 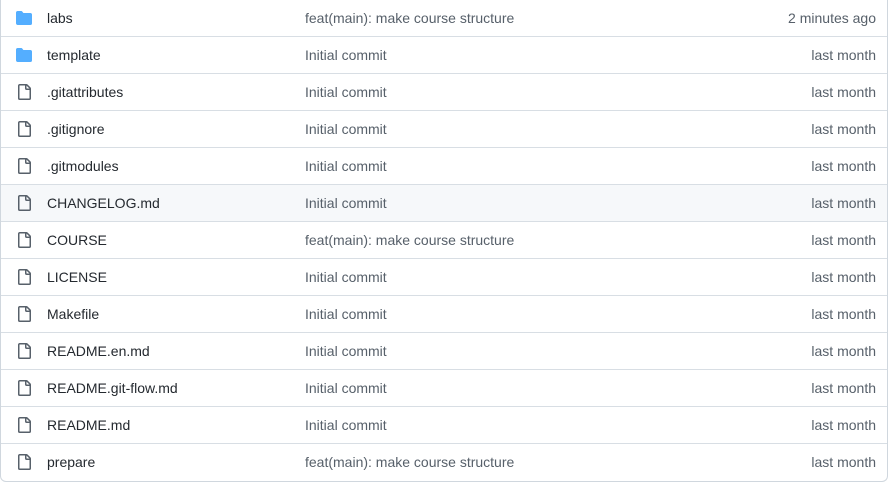 I want to click on file-row: template Initial commit last month, so click(x=444, y=54).